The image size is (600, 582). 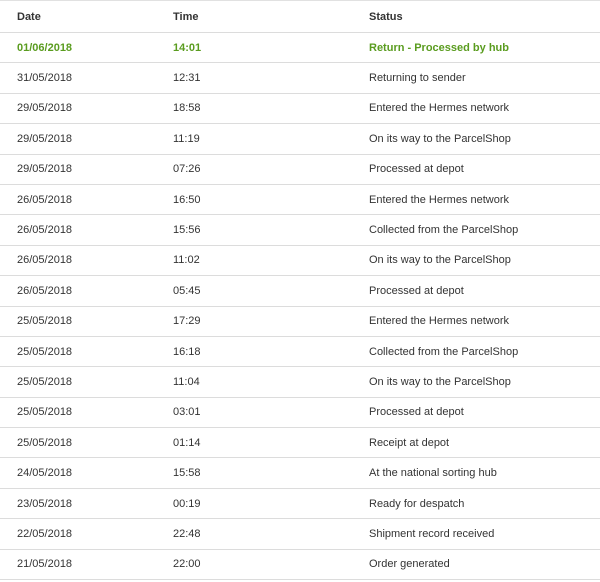 I want to click on column-header-date: Date, so click(x=29, y=16).